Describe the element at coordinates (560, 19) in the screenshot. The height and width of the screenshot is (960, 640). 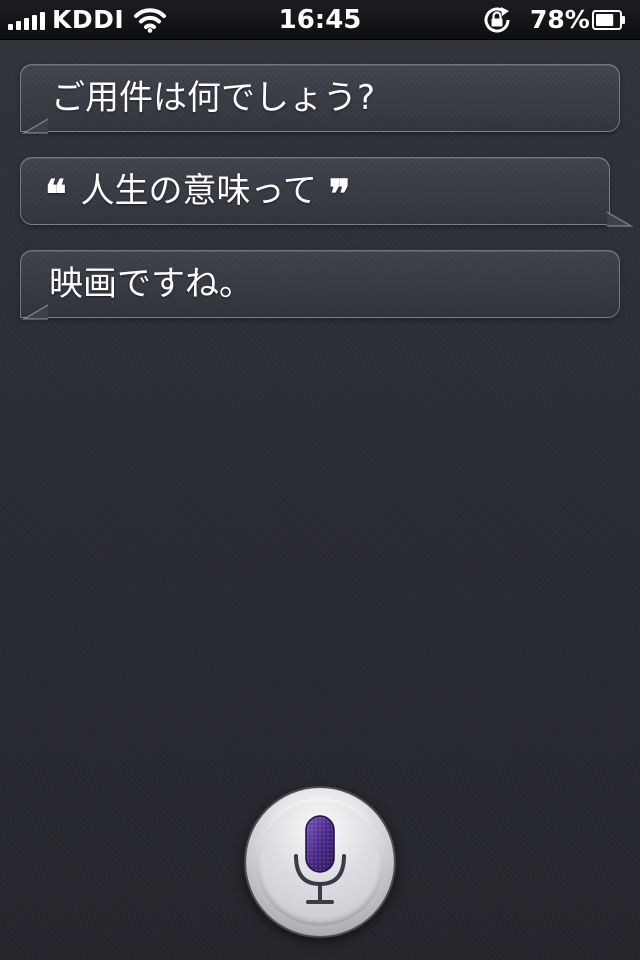
I see `battery-percentage: 78%` at that location.